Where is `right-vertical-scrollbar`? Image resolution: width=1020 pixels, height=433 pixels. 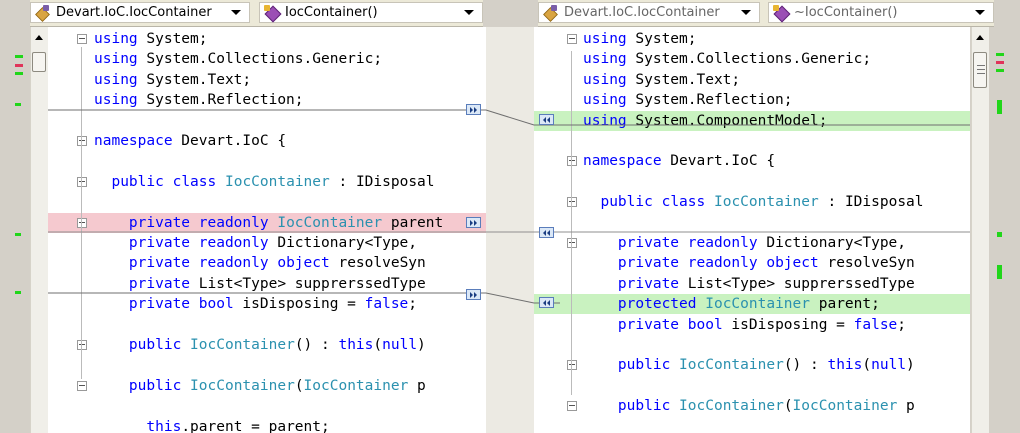 right-vertical-scrollbar is located at coordinates (980, 230).